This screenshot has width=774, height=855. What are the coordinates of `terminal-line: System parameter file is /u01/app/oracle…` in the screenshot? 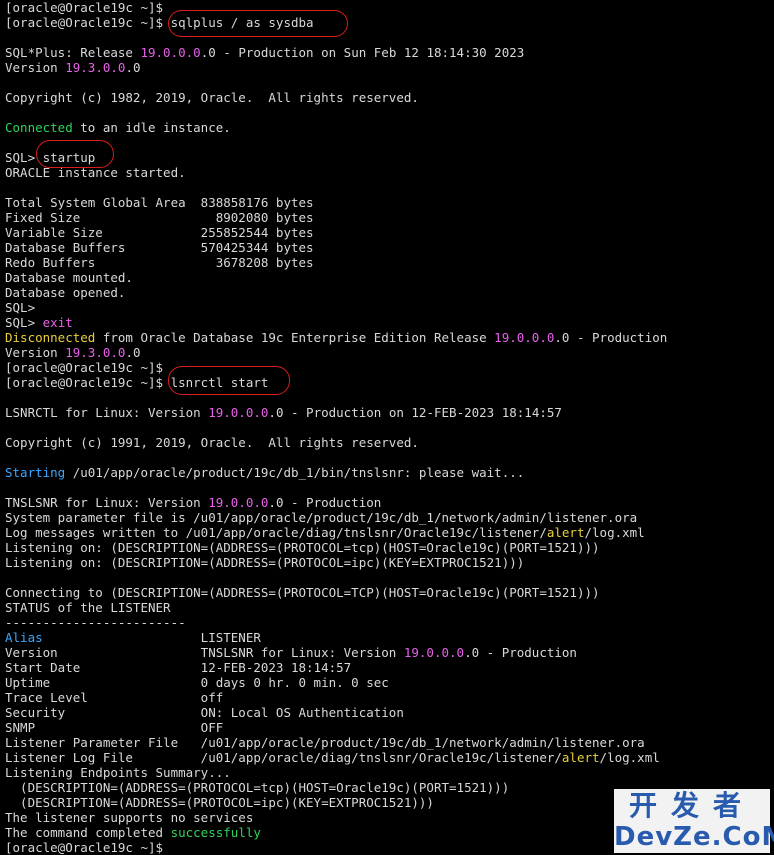 It's located at (389, 517).